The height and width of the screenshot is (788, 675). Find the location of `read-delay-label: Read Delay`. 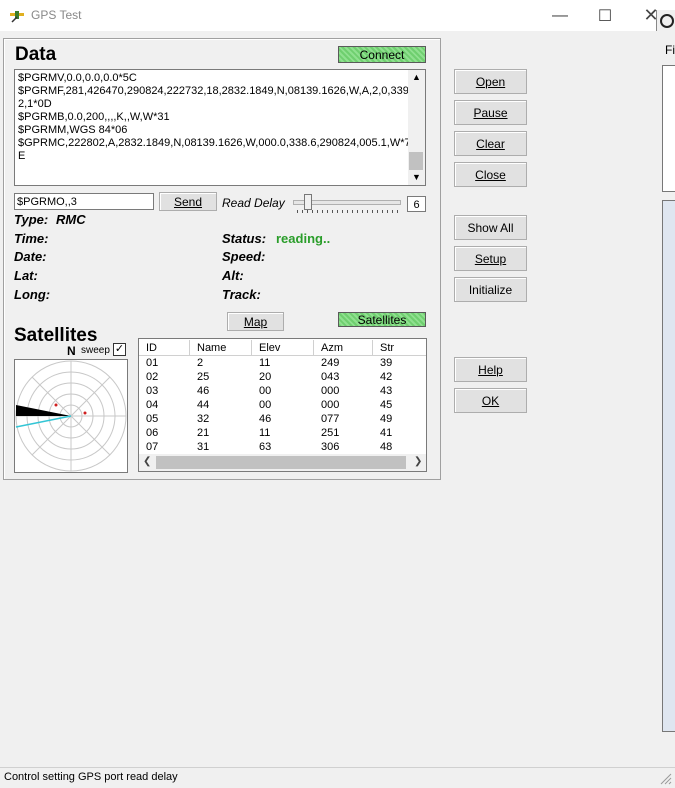

read-delay-label: Read Delay is located at coordinates (253, 203).